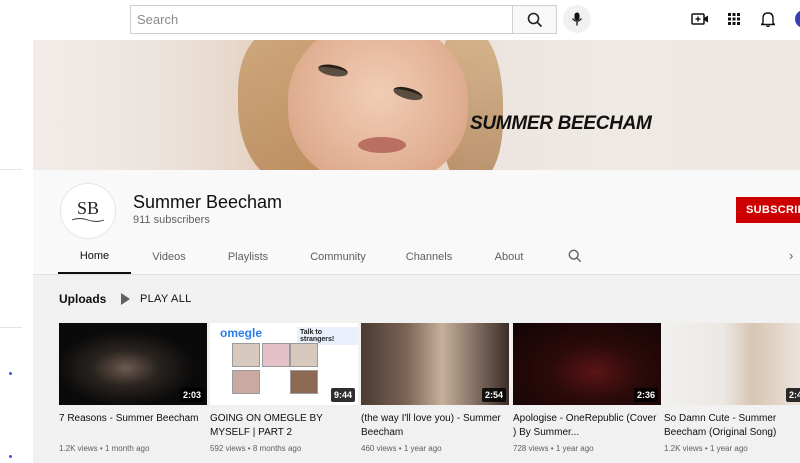 This screenshot has width=800, height=463. Describe the element at coordinates (435, 364) in the screenshot. I see `video-thumbnail: 2:54` at that location.